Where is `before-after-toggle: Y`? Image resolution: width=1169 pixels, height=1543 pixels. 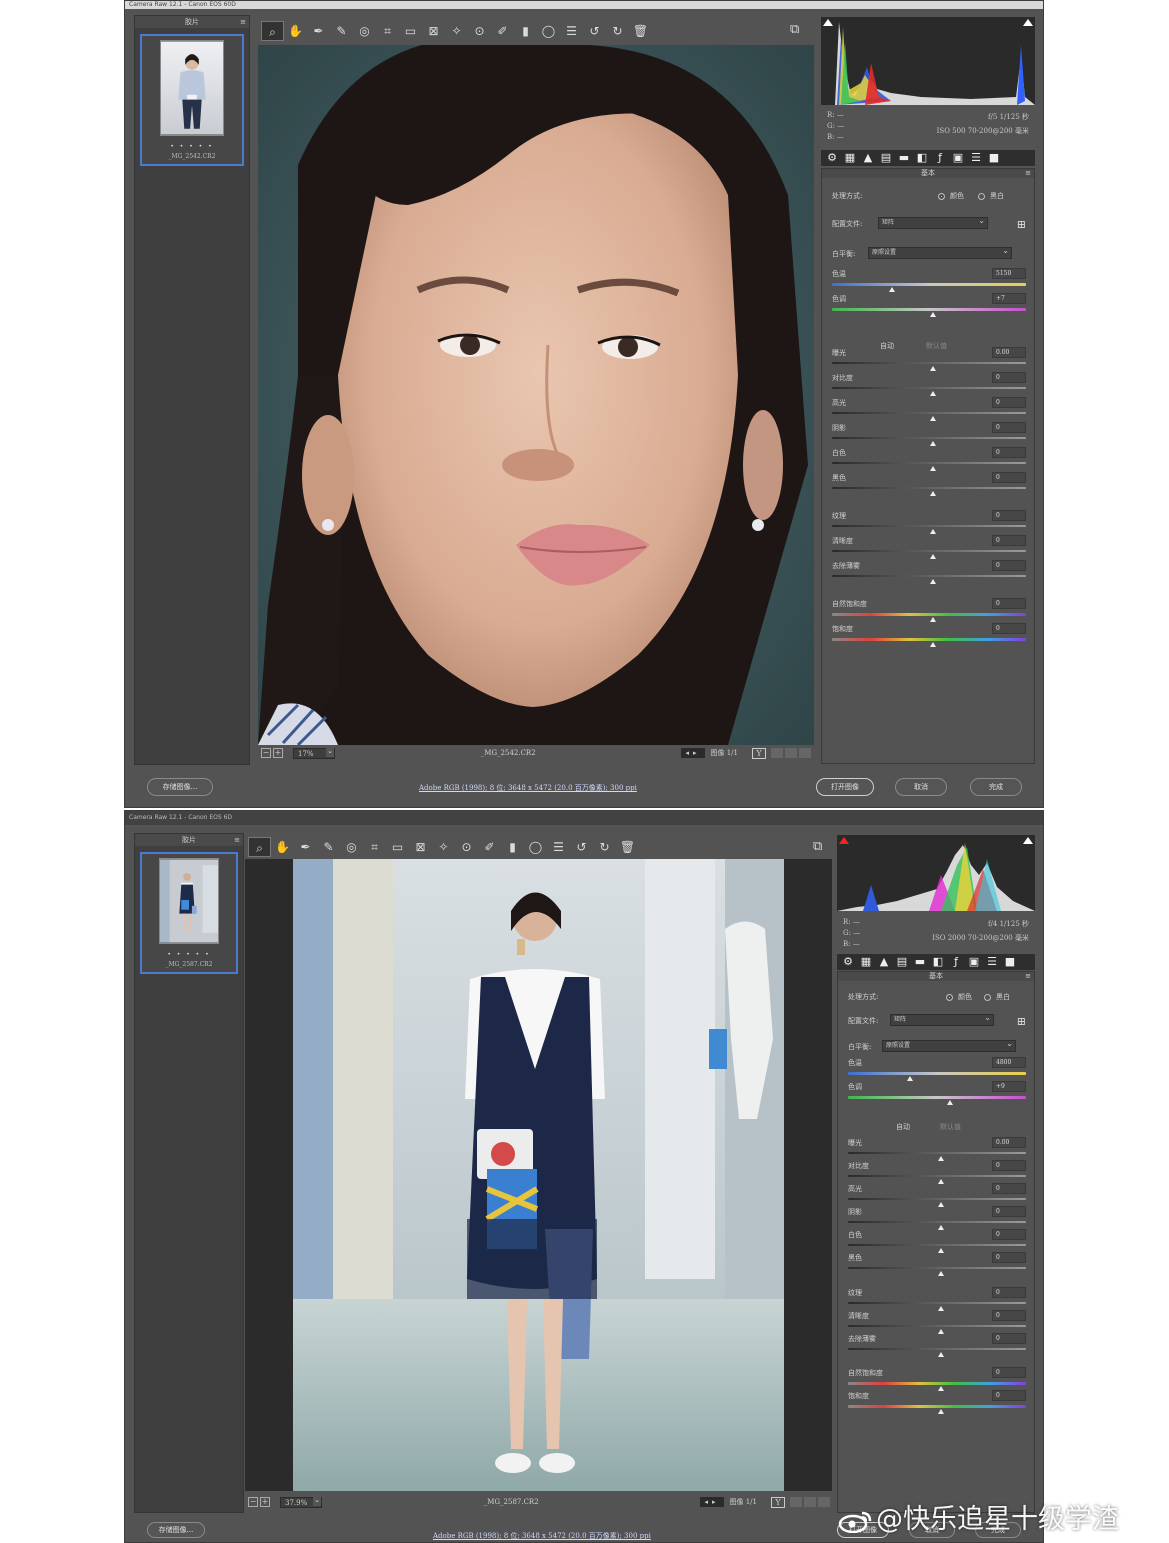
before-after-toggle: Y is located at coordinates (778, 1502).